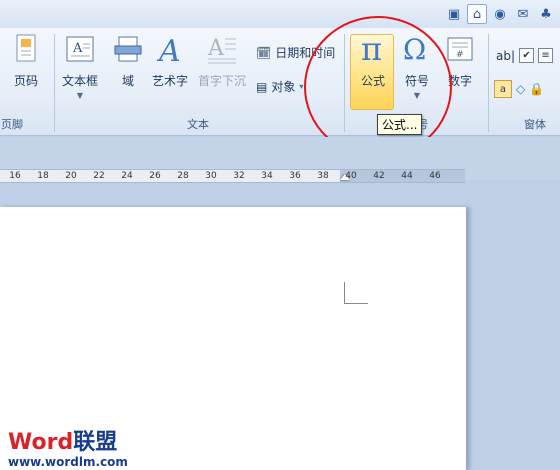  What do you see at coordinates (454, 14) in the screenshot?
I see `window-icon: ▣` at bounding box center [454, 14].